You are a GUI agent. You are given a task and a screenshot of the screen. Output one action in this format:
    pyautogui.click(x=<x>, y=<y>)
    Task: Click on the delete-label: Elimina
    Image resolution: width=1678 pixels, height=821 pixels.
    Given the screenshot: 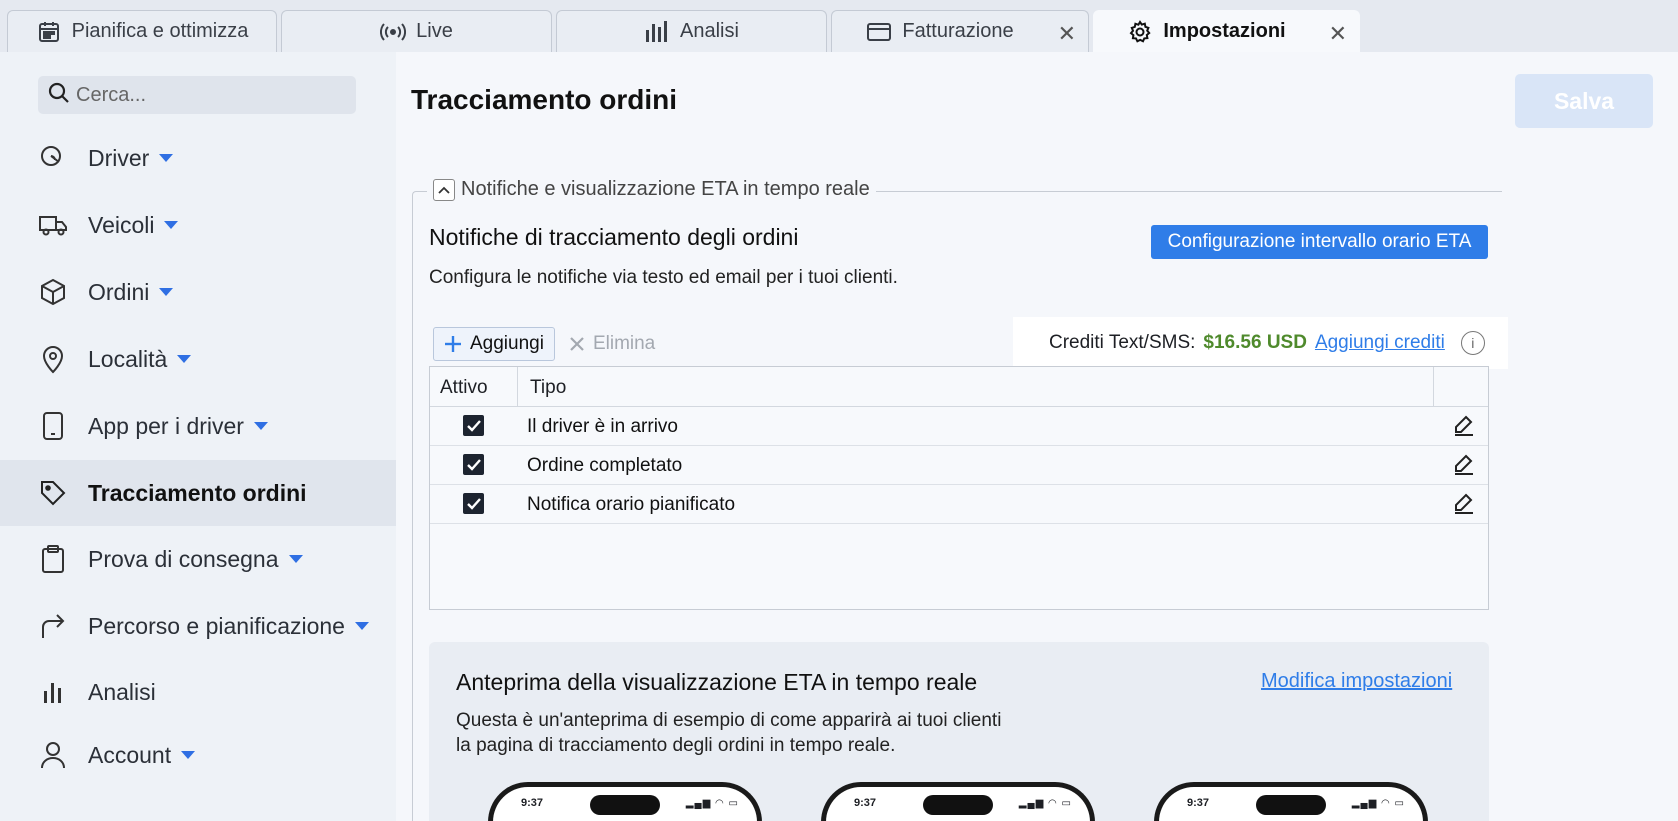 What is the action you would take?
    pyautogui.click(x=624, y=343)
    